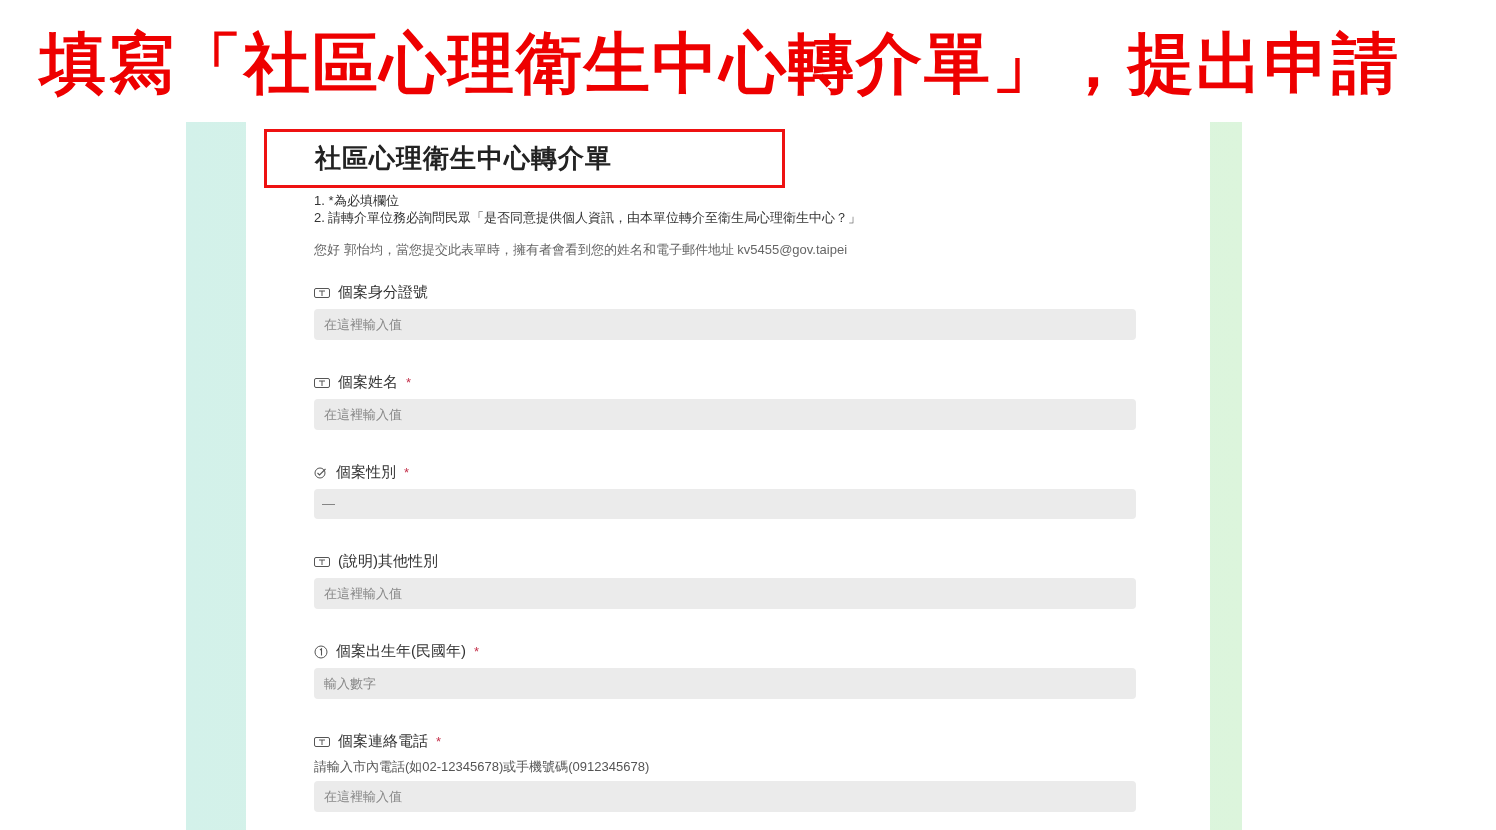 Image resolution: width=1496 pixels, height=830 pixels. I want to click on check-circle-icon, so click(321, 472).